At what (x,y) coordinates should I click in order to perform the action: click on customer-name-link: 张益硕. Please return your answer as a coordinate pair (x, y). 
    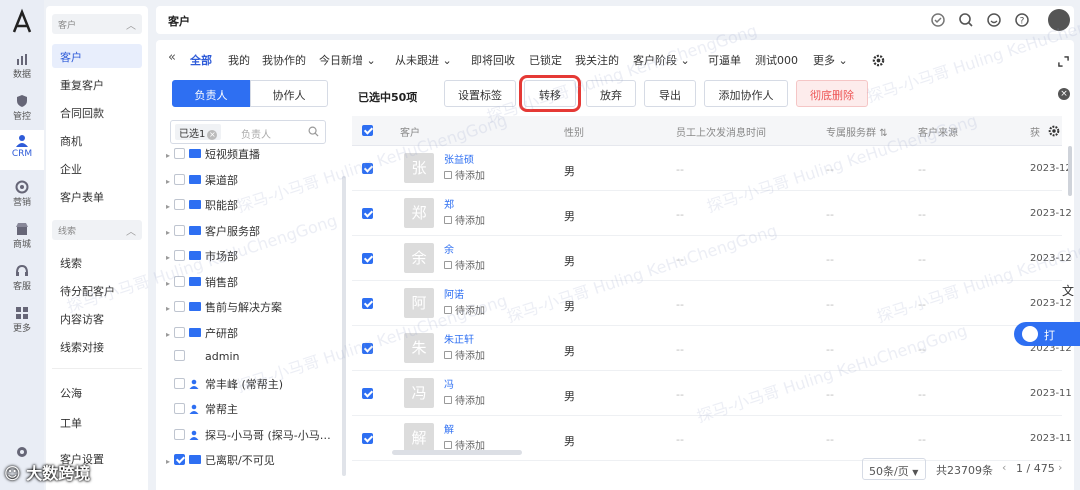
    Looking at the image, I should click on (459, 158).